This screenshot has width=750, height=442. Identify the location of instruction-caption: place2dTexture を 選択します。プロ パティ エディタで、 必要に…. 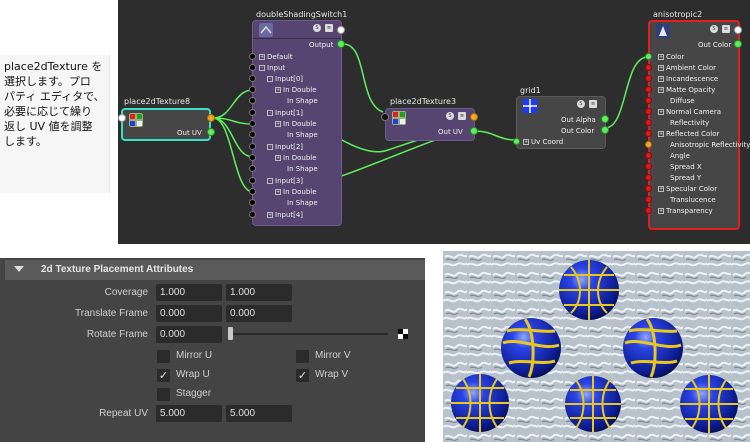
(55, 124).